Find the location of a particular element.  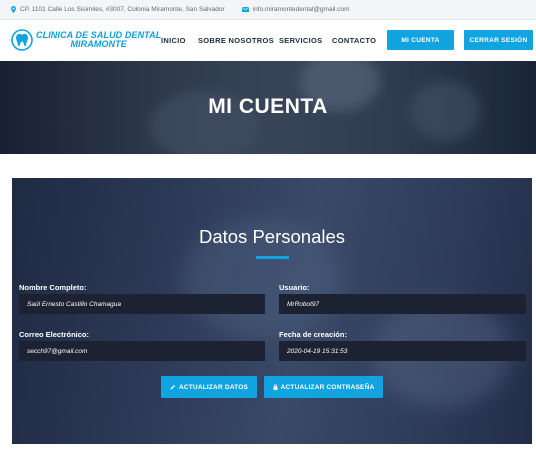

update-password-button: ACTUALIZAR CONTRASEÑA is located at coordinates (323, 387).